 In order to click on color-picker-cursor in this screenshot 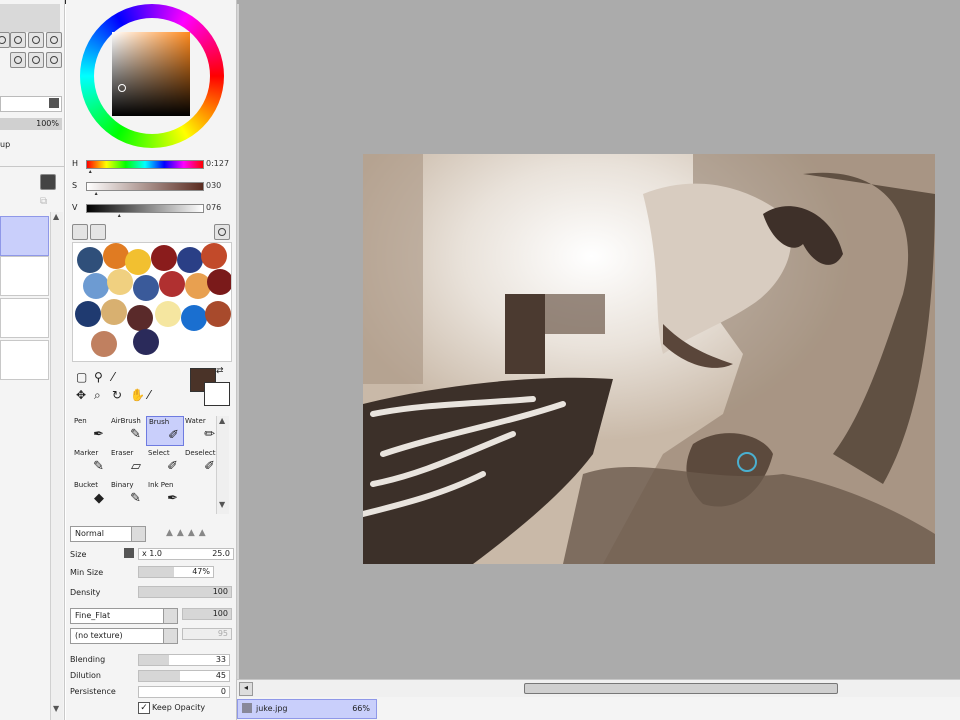, I will do `click(122, 88)`.